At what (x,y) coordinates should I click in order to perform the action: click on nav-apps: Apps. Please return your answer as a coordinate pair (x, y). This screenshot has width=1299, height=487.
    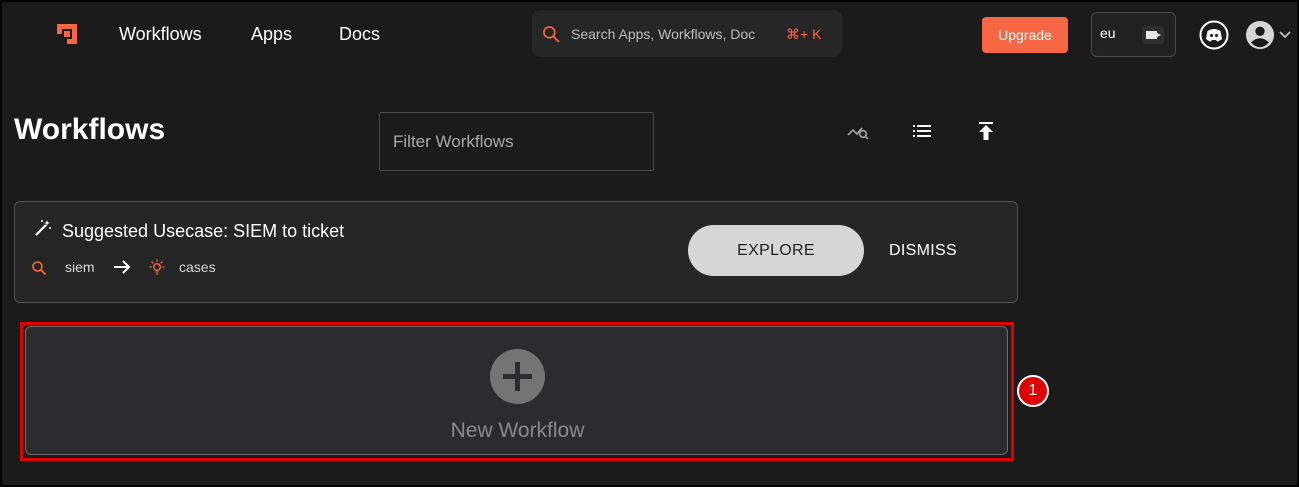
    Looking at the image, I should click on (271, 34).